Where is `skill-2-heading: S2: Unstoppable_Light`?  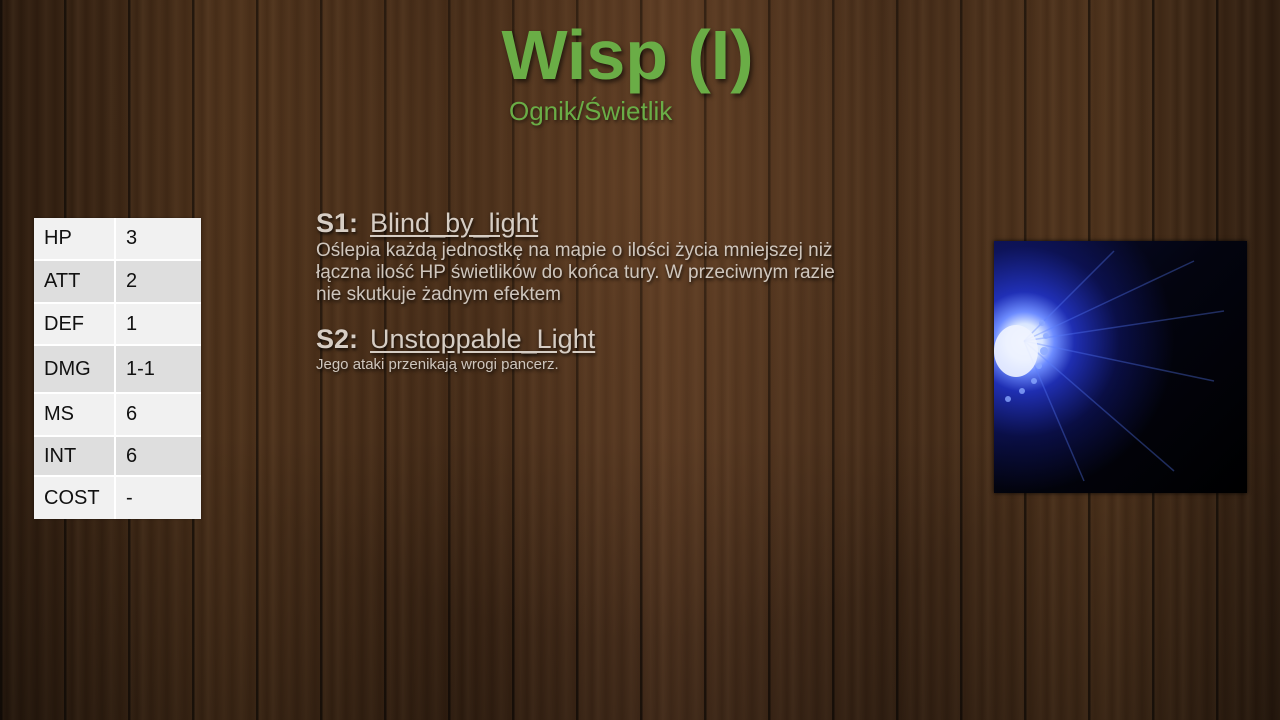
skill-2-heading: S2: Unstoppable_Light is located at coordinates (576, 339).